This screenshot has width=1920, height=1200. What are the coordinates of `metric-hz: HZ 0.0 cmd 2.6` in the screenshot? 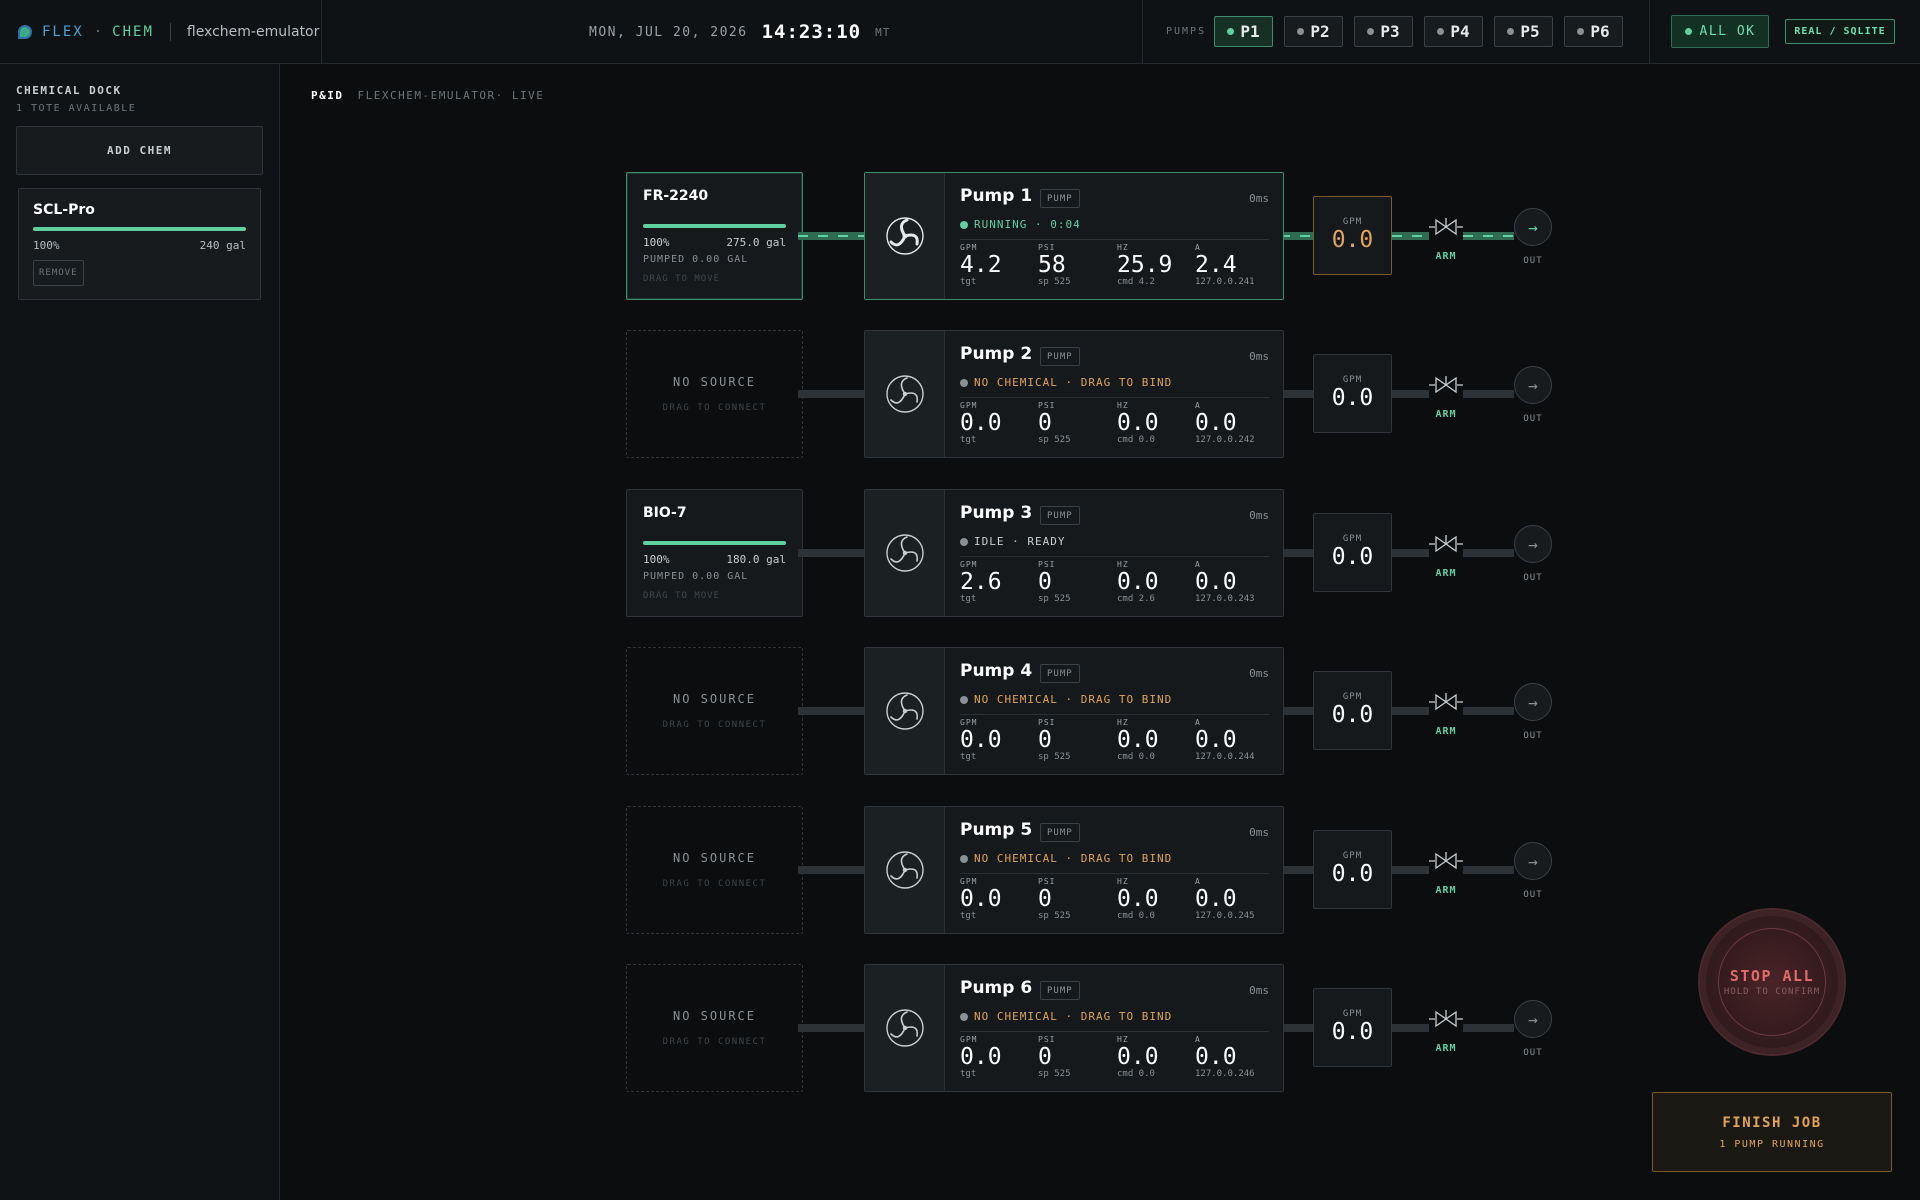 It's located at (1138, 582).